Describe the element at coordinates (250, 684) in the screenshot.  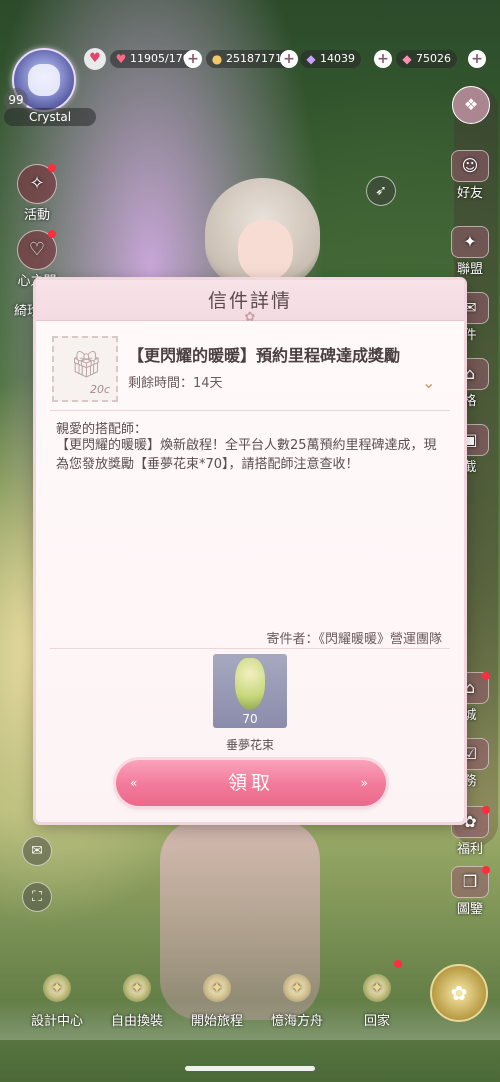
I see `flower-bouquet-icon` at that location.